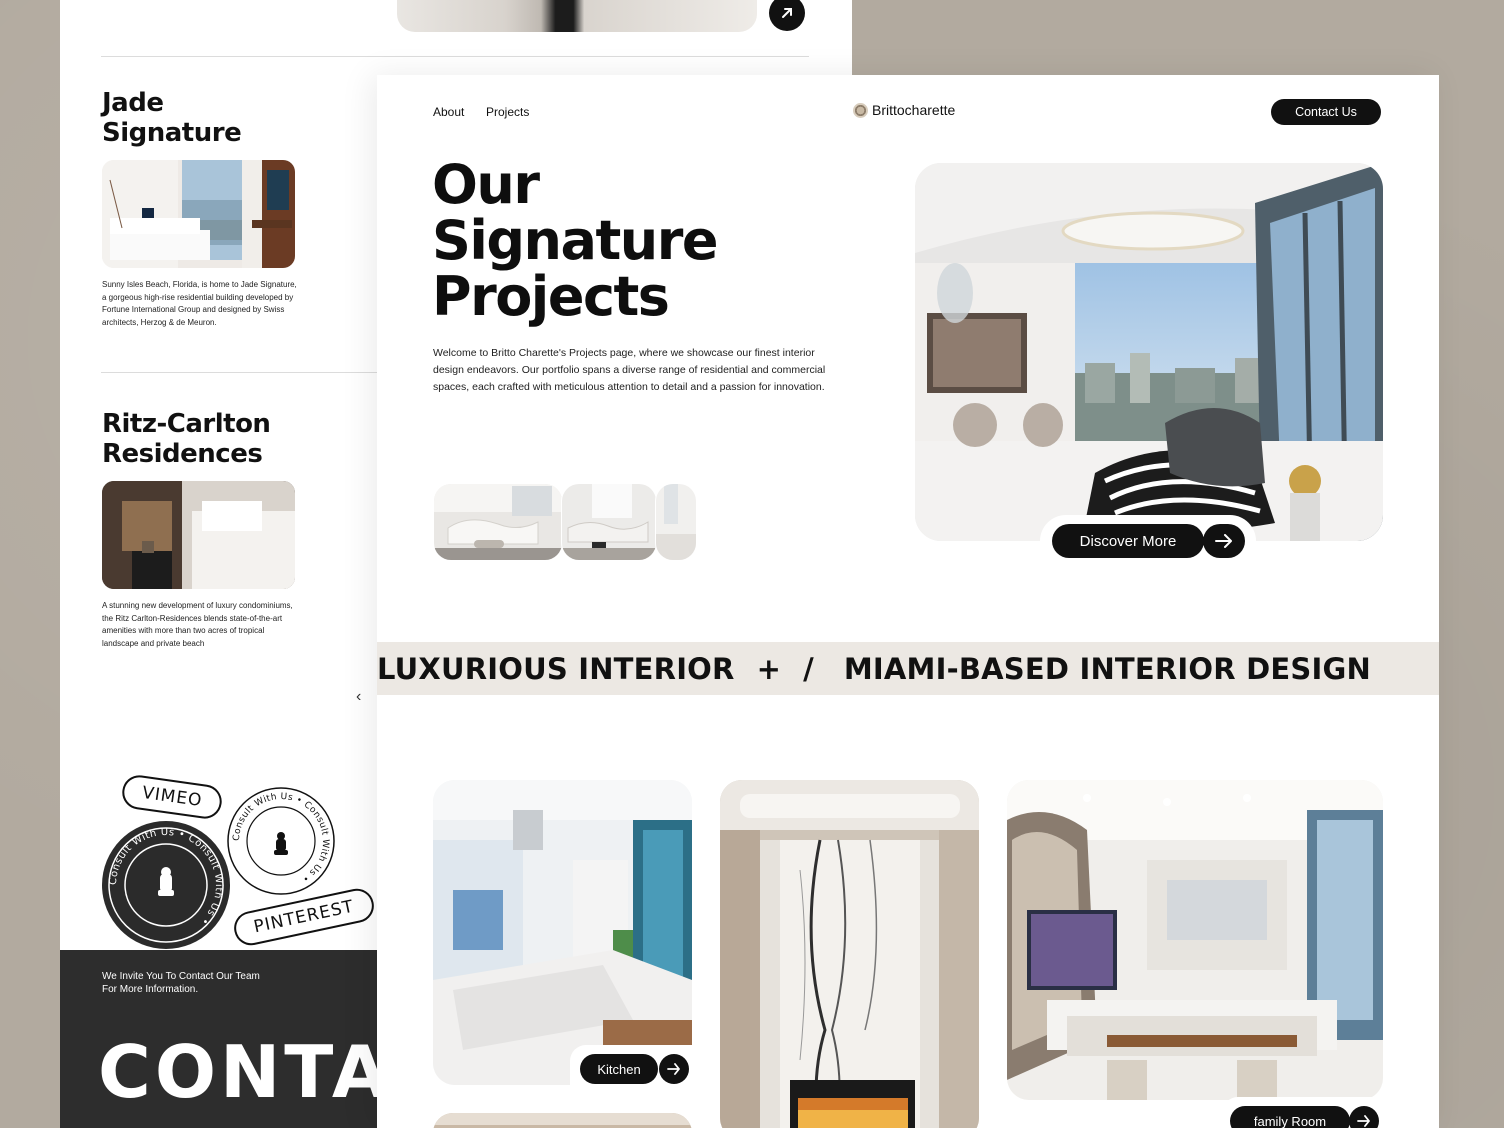 The width and height of the screenshot is (1504, 1128). I want to click on discover-arrow-button, so click(1224, 541).